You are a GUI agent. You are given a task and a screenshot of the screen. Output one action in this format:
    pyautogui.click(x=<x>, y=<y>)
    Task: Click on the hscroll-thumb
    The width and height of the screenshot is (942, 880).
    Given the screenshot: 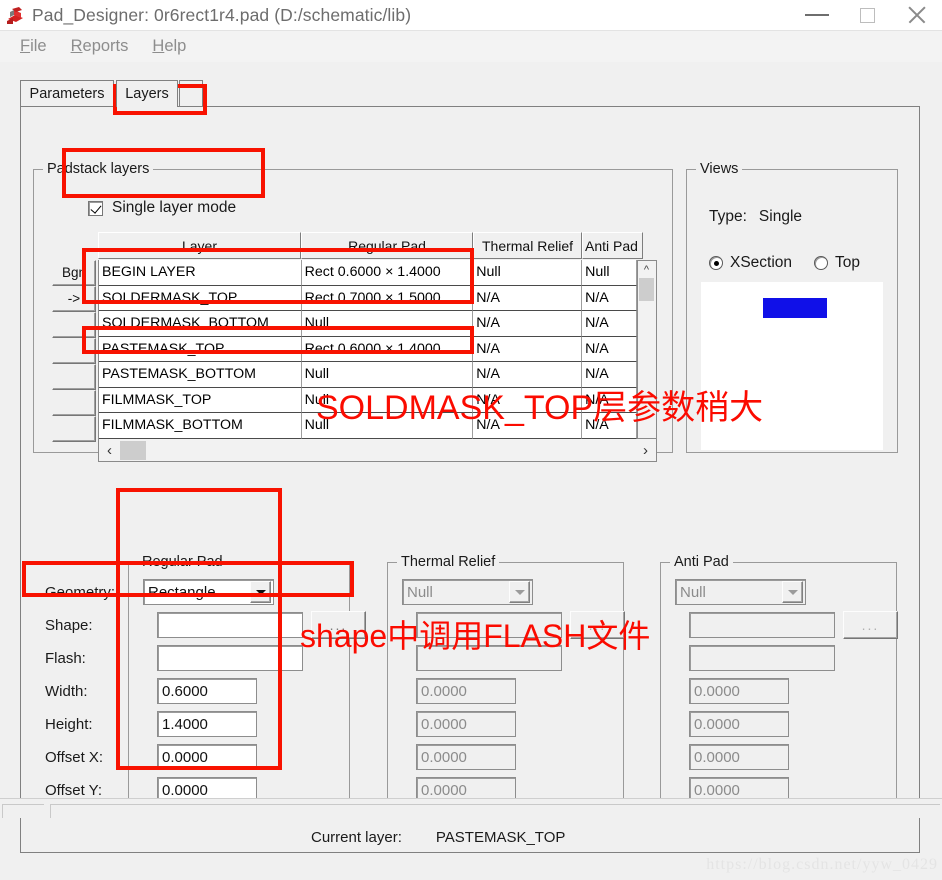 What is the action you would take?
    pyautogui.click(x=133, y=450)
    